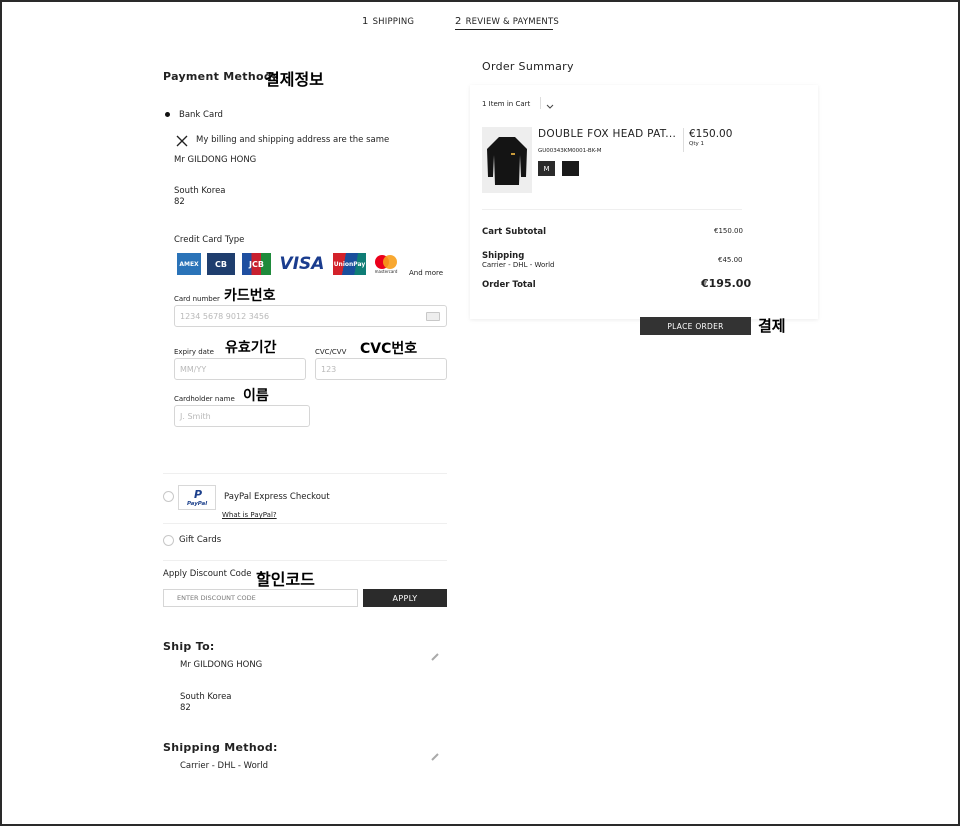 The height and width of the screenshot is (826, 960). I want to click on x-icon, so click(182, 141).